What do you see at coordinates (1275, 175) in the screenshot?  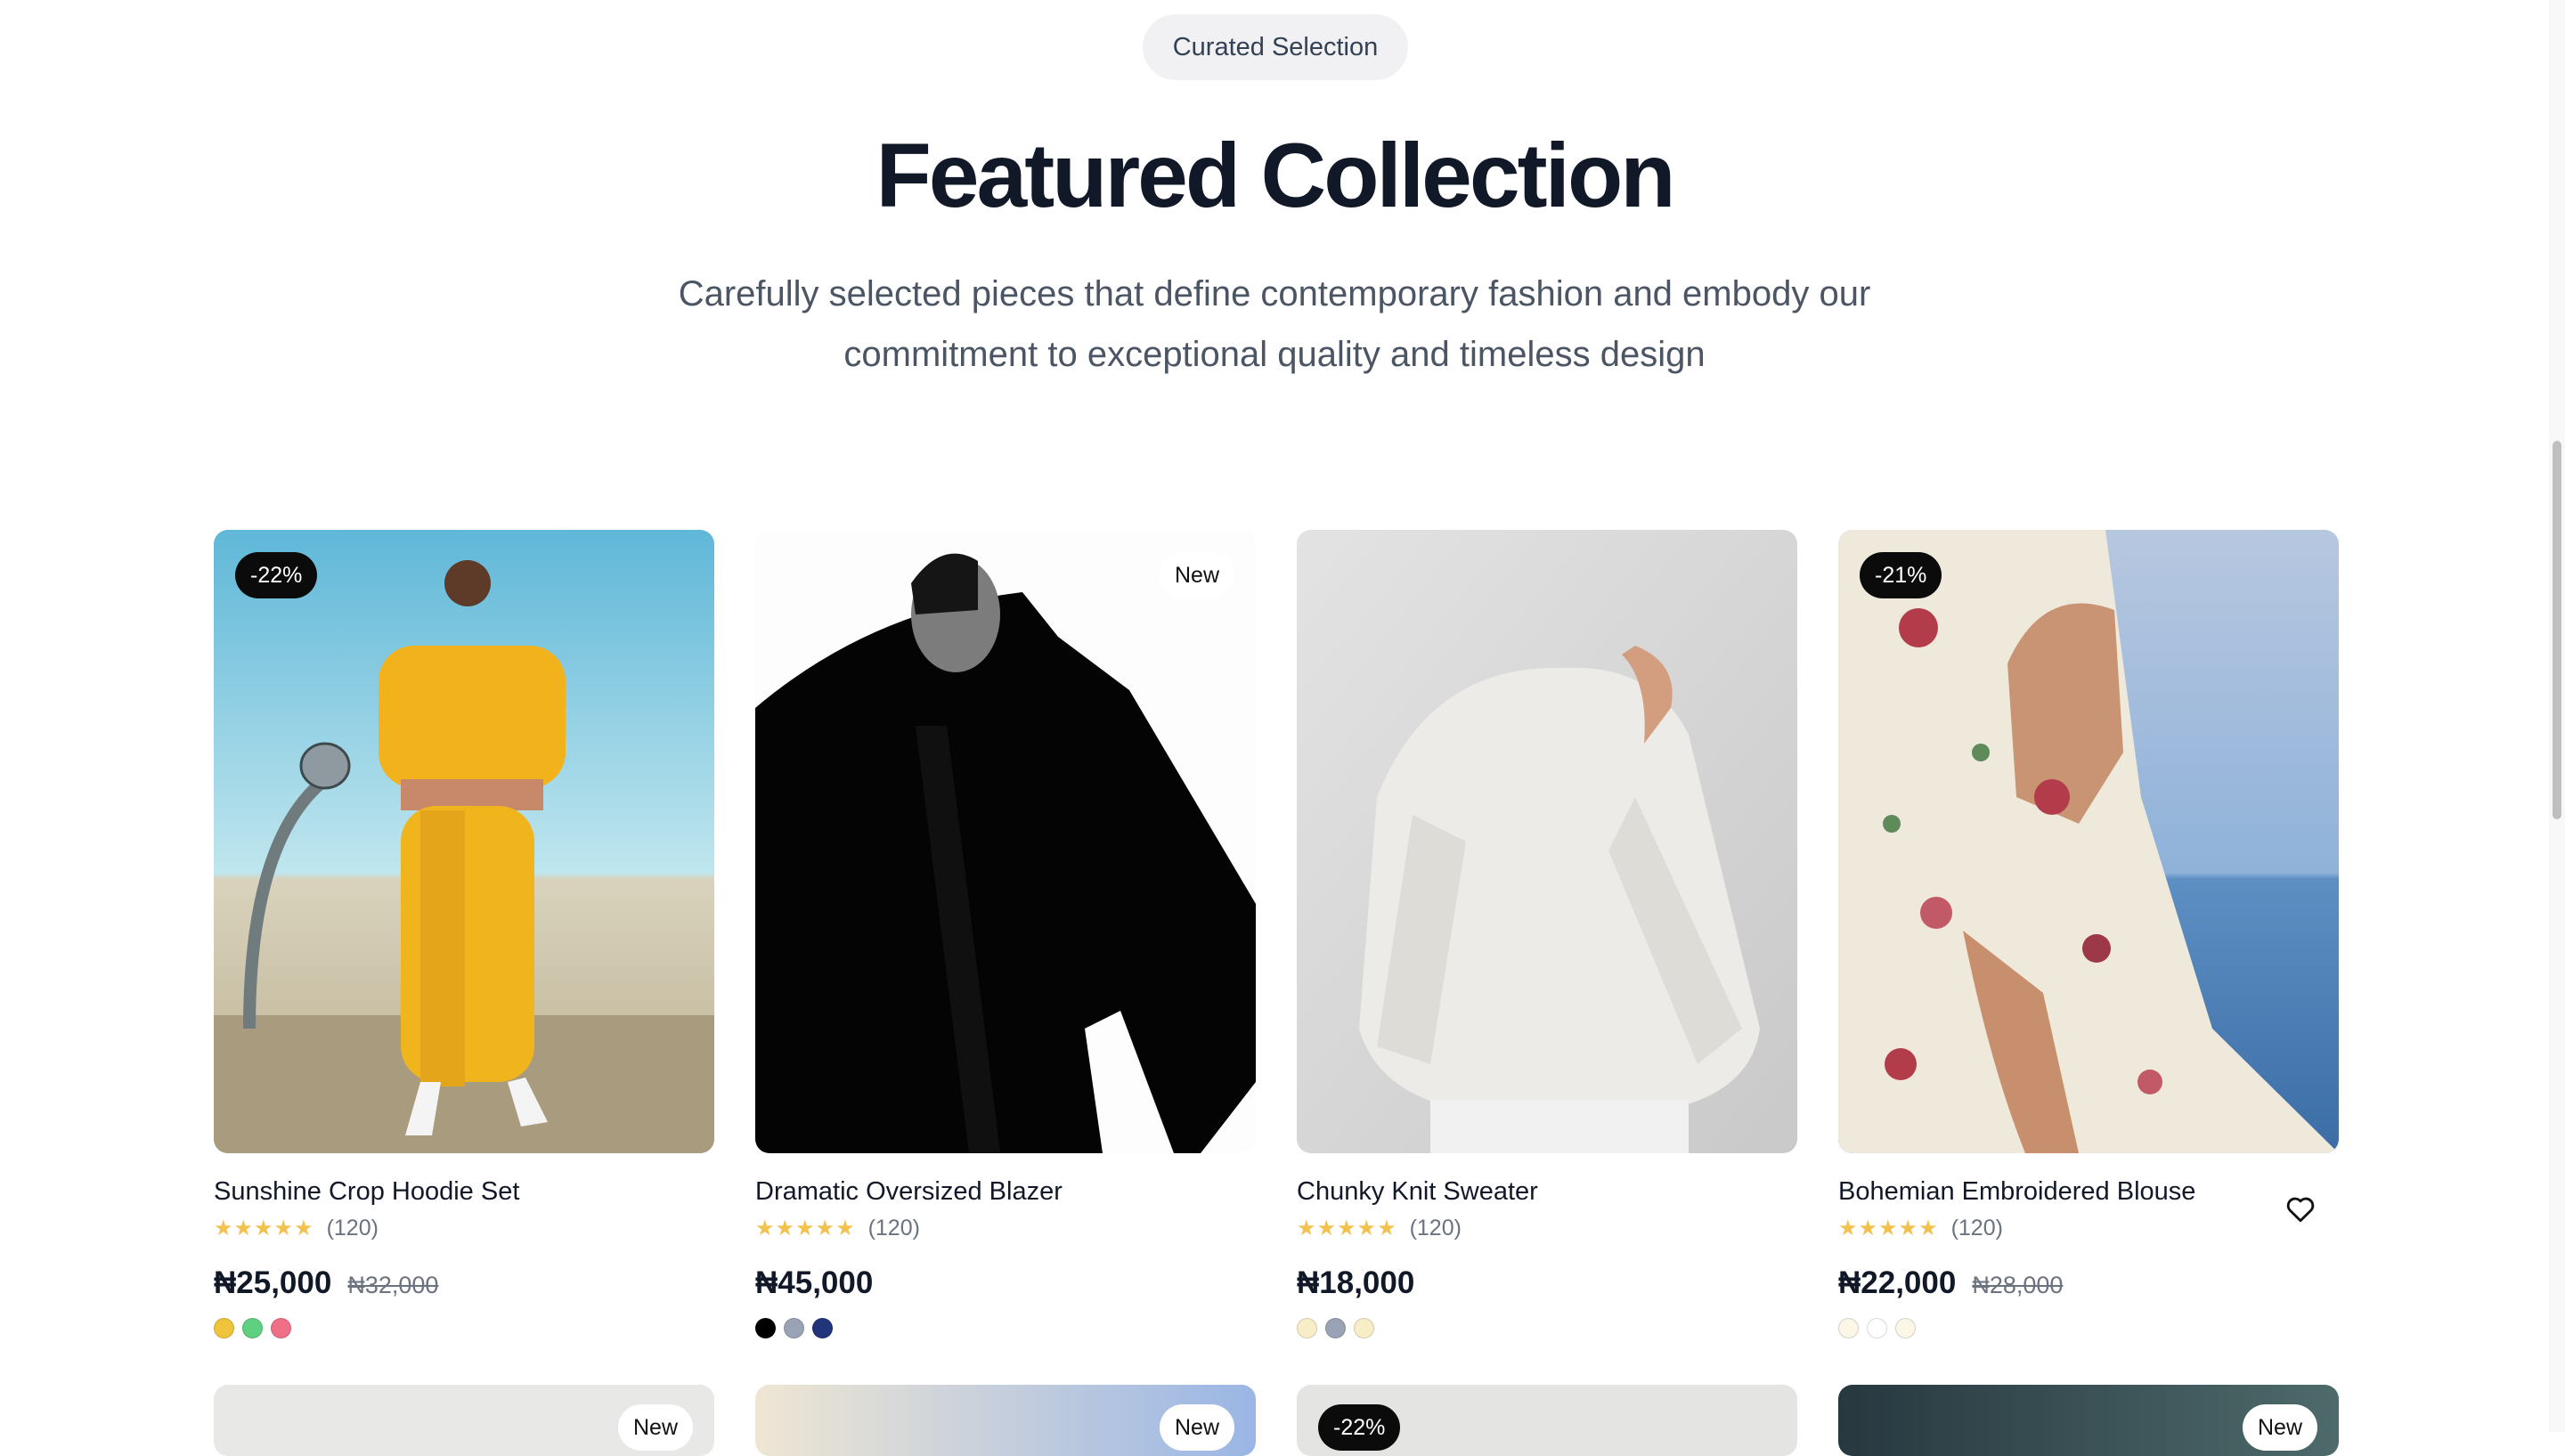 I see `section-title: Featured Collection` at bounding box center [1275, 175].